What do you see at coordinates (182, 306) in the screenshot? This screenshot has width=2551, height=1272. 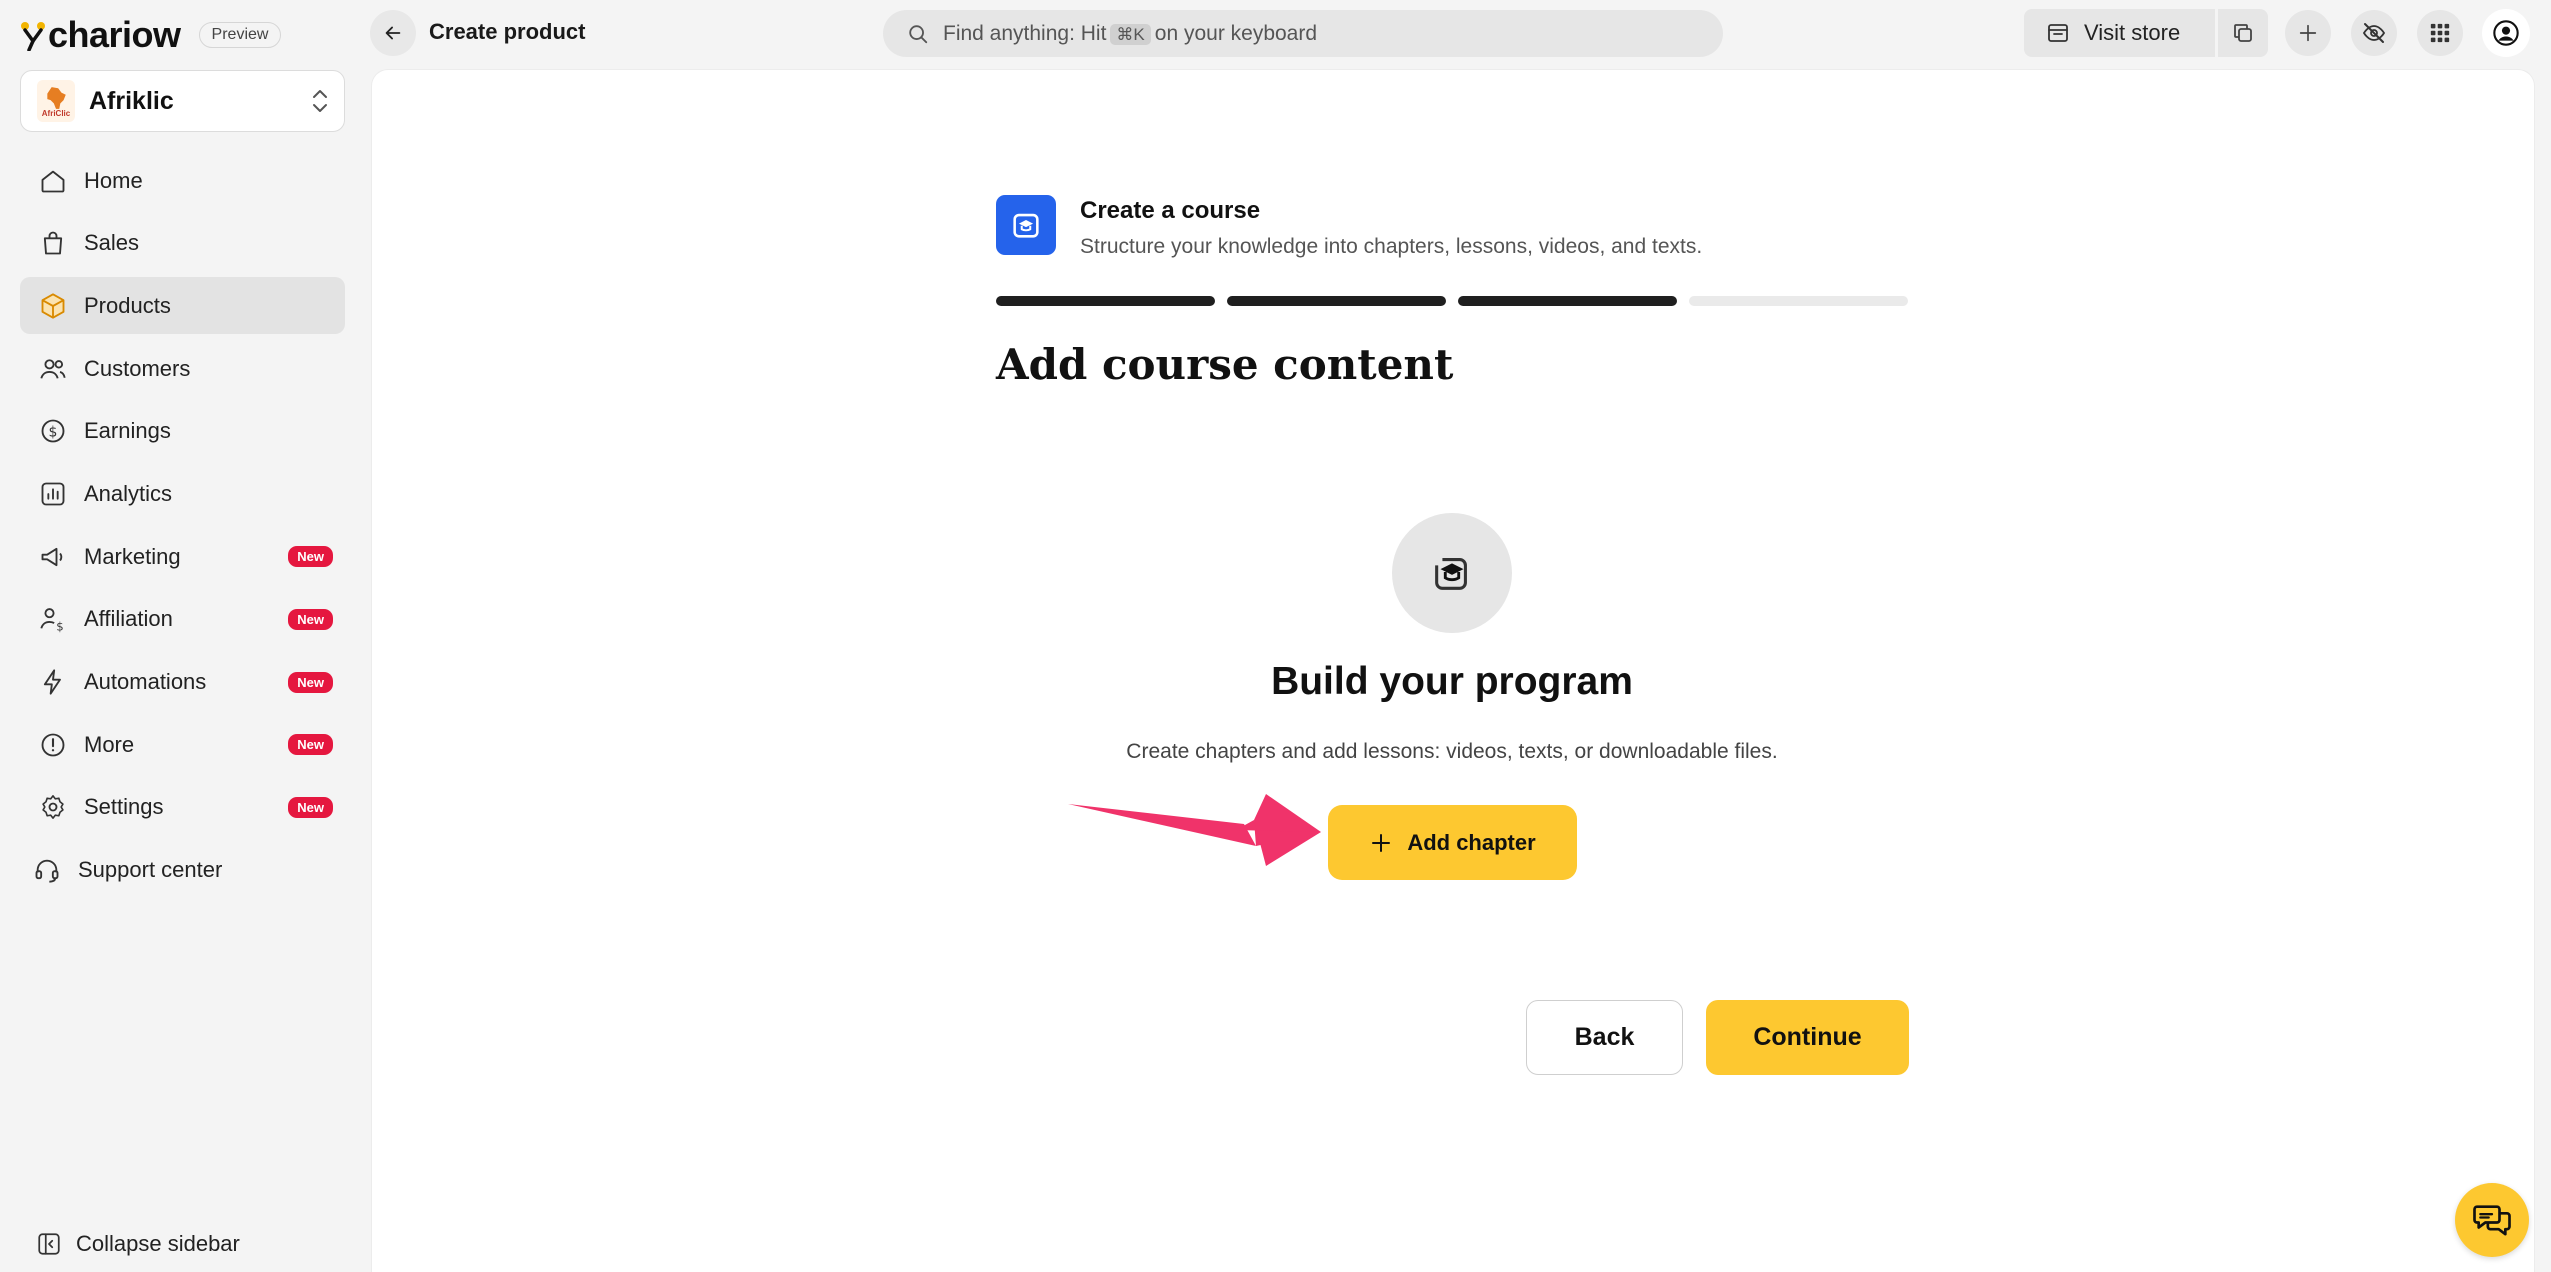 I see `sidebar-item-products: Products` at bounding box center [182, 306].